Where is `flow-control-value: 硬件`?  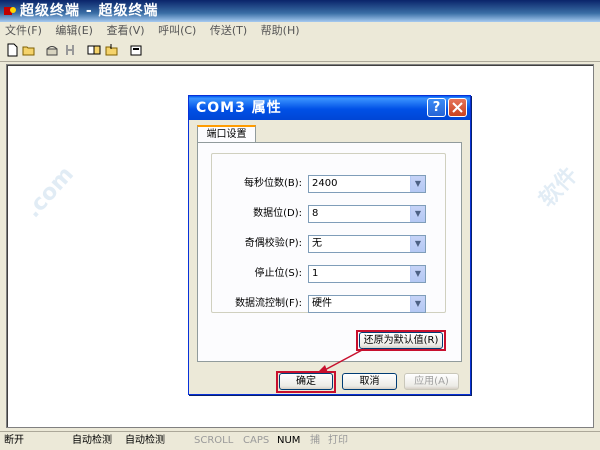 flow-control-value: 硬件 is located at coordinates (322, 303).